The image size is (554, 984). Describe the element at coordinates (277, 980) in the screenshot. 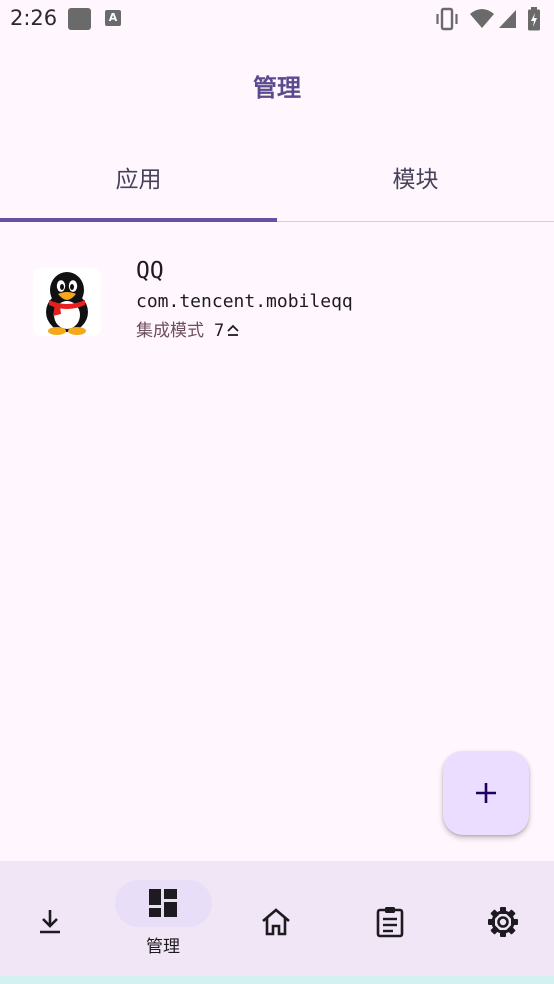

I see `gesture-bar` at that location.